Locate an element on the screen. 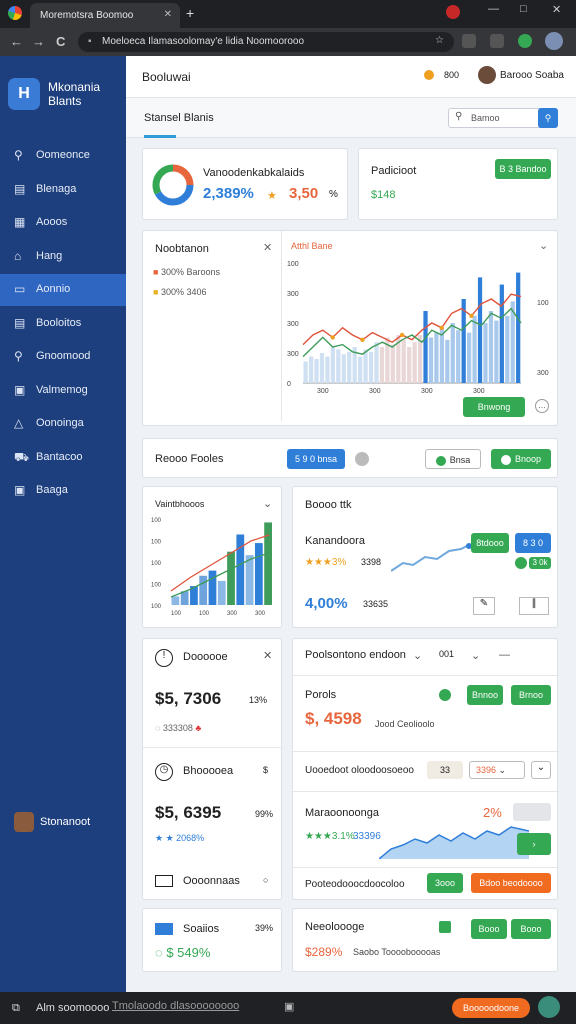 The image size is (576, 1024). footer-button: Bdoo beodoooo is located at coordinates (511, 883).